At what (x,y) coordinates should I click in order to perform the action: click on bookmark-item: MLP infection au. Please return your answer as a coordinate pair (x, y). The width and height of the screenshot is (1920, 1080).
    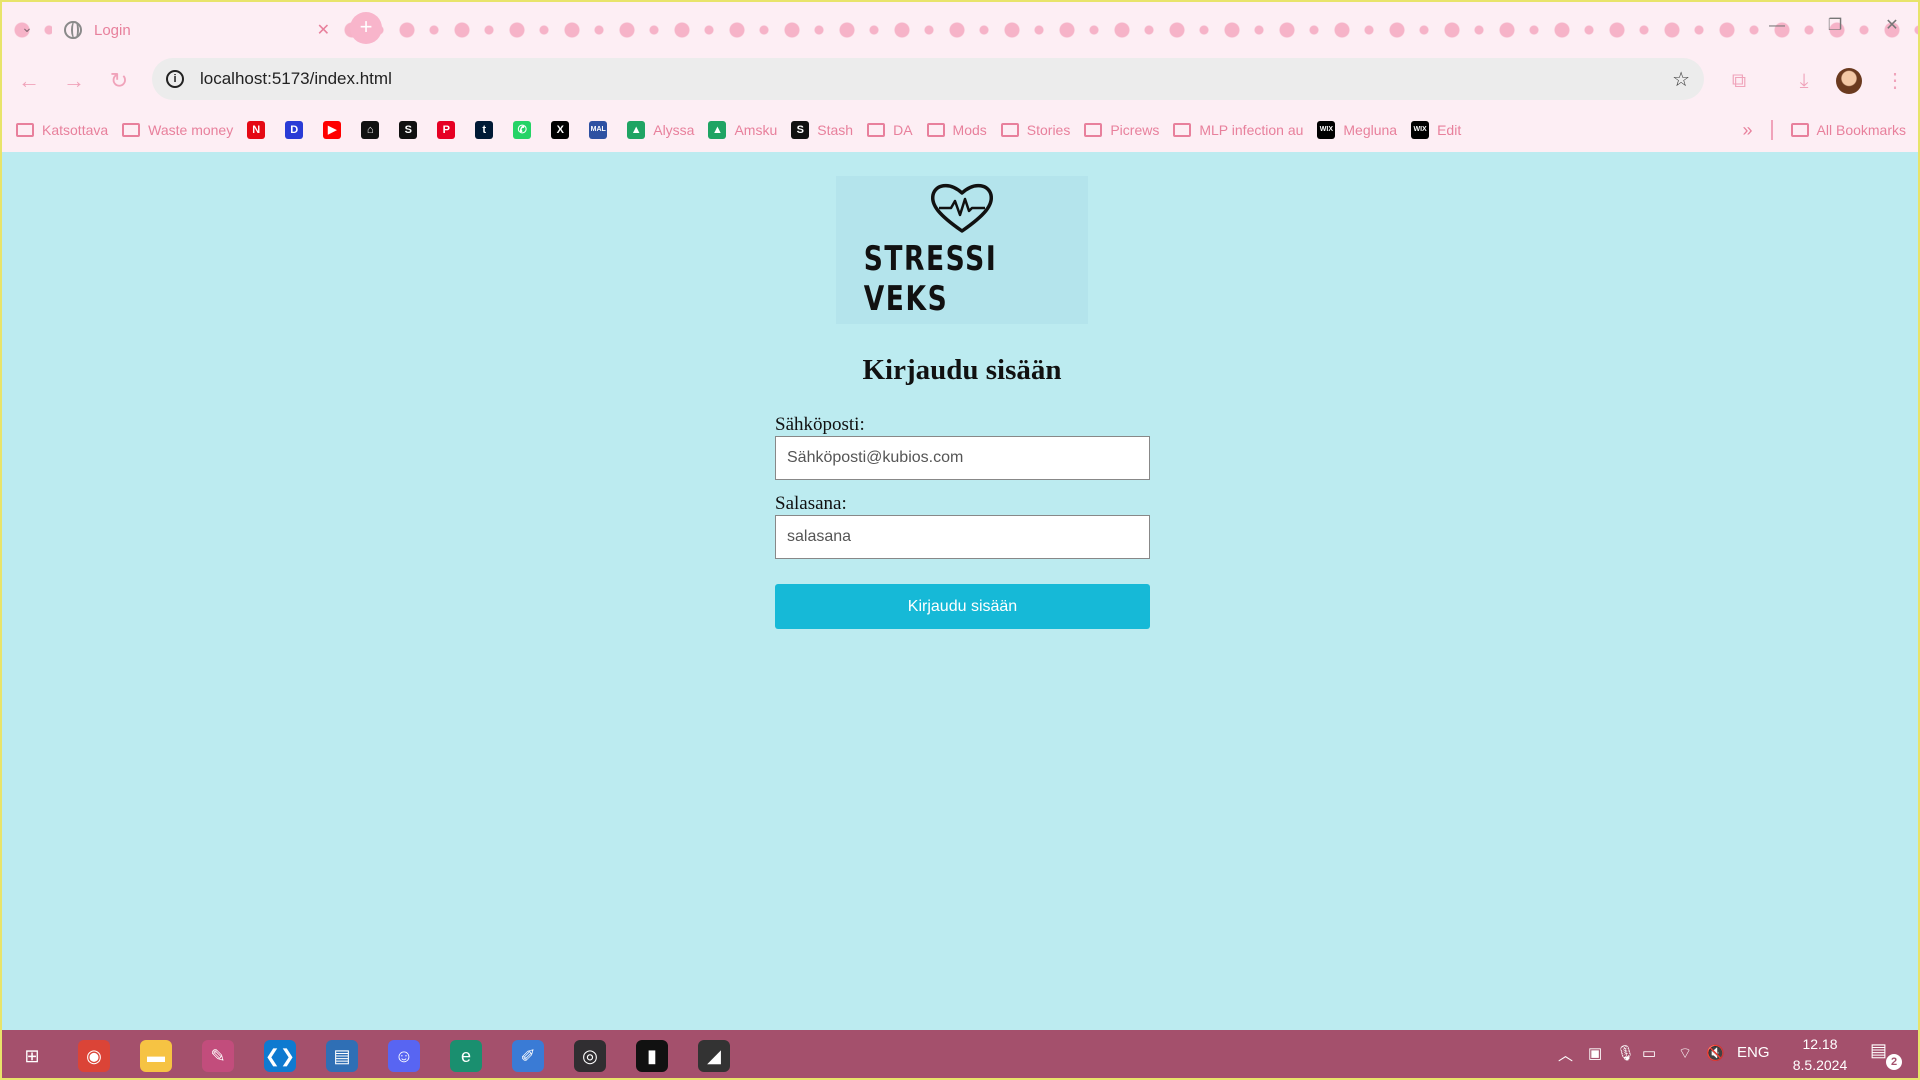
    Looking at the image, I should click on (1238, 130).